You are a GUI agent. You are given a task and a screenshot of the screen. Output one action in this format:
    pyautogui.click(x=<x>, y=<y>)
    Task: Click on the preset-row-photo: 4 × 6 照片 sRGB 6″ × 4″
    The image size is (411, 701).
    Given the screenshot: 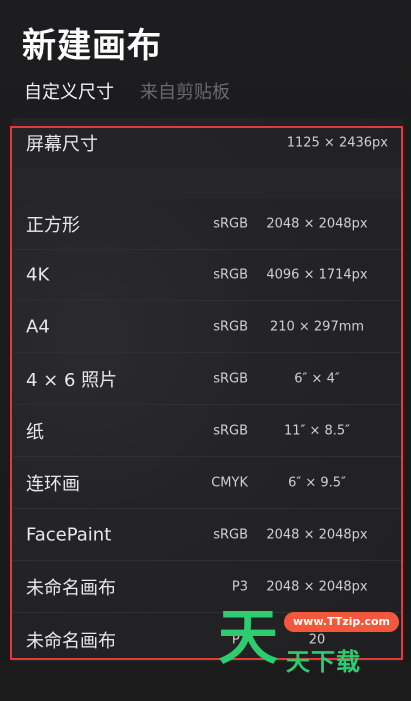 What is the action you would take?
    pyautogui.click(x=207, y=379)
    